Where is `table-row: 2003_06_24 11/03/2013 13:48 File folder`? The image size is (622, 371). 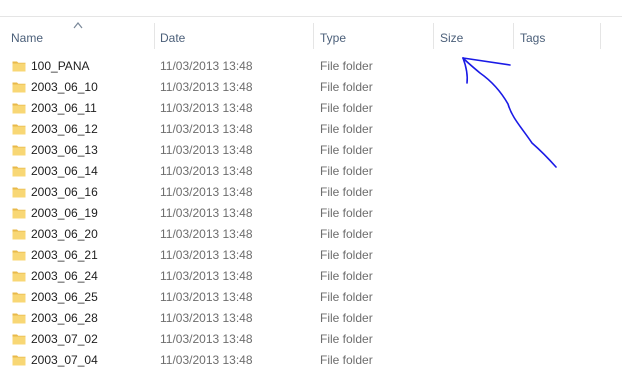
table-row: 2003_06_24 11/03/2013 13:48 File folder is located at coordinates (311, 276).